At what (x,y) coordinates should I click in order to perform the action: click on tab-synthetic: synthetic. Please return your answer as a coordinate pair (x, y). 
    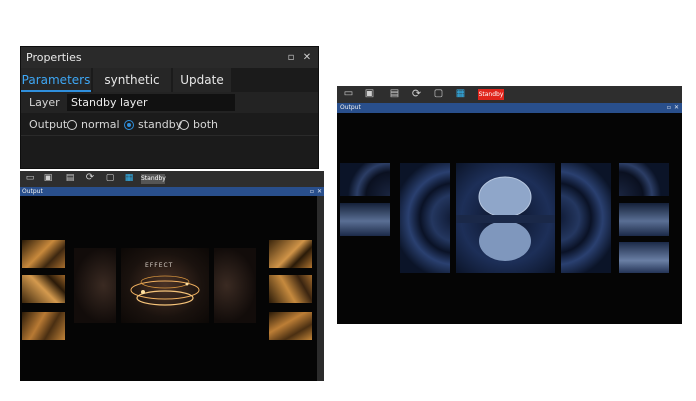
    Looking at the image, I should click on (132, 80).